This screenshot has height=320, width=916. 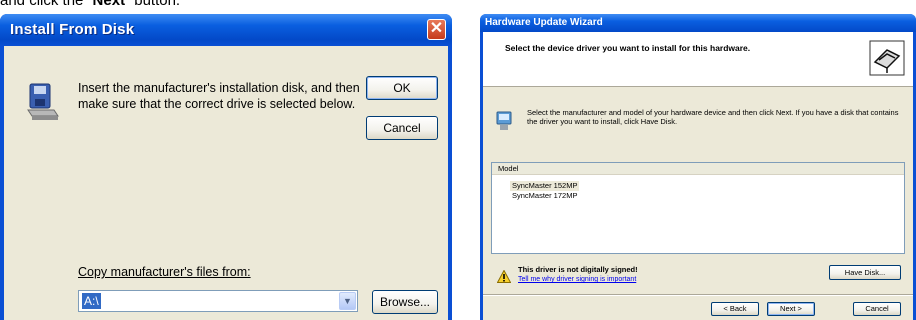 I want to click on warning-icon, so click(x=504, y=276).